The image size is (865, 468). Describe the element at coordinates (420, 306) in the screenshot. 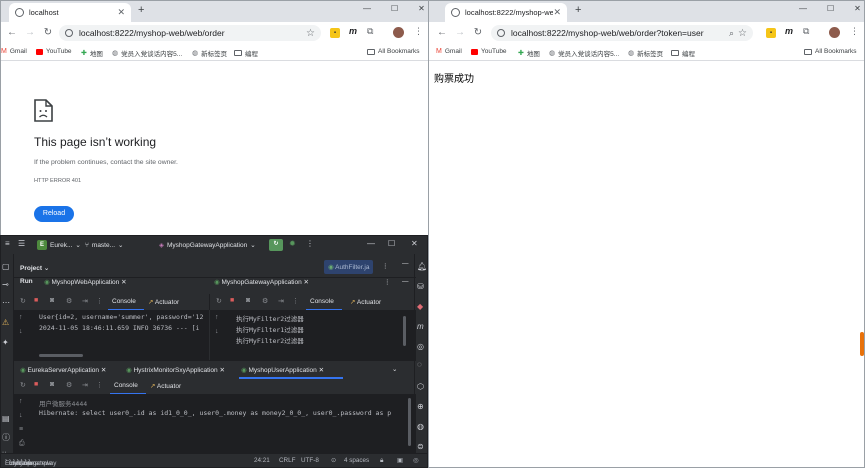

I see `plugin-icon: ◆` at that location.